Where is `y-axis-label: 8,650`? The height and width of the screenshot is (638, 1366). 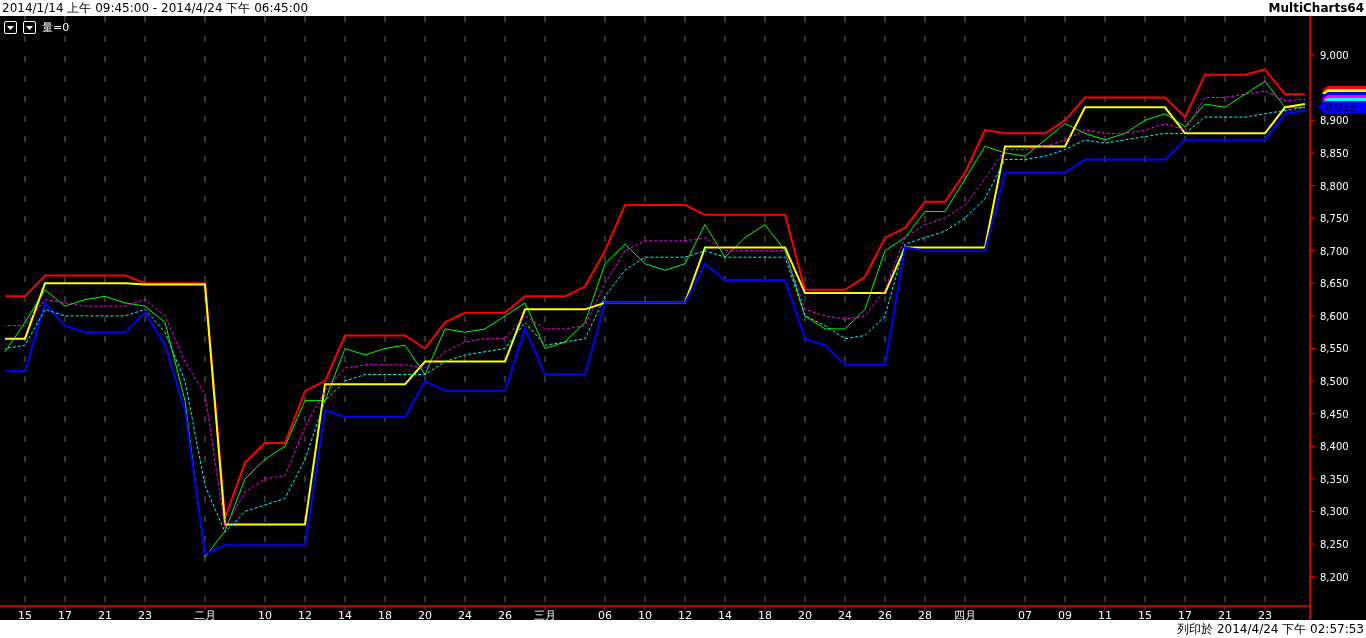 y-axis-label: 8,650 is located at coordinates (1334, 284).